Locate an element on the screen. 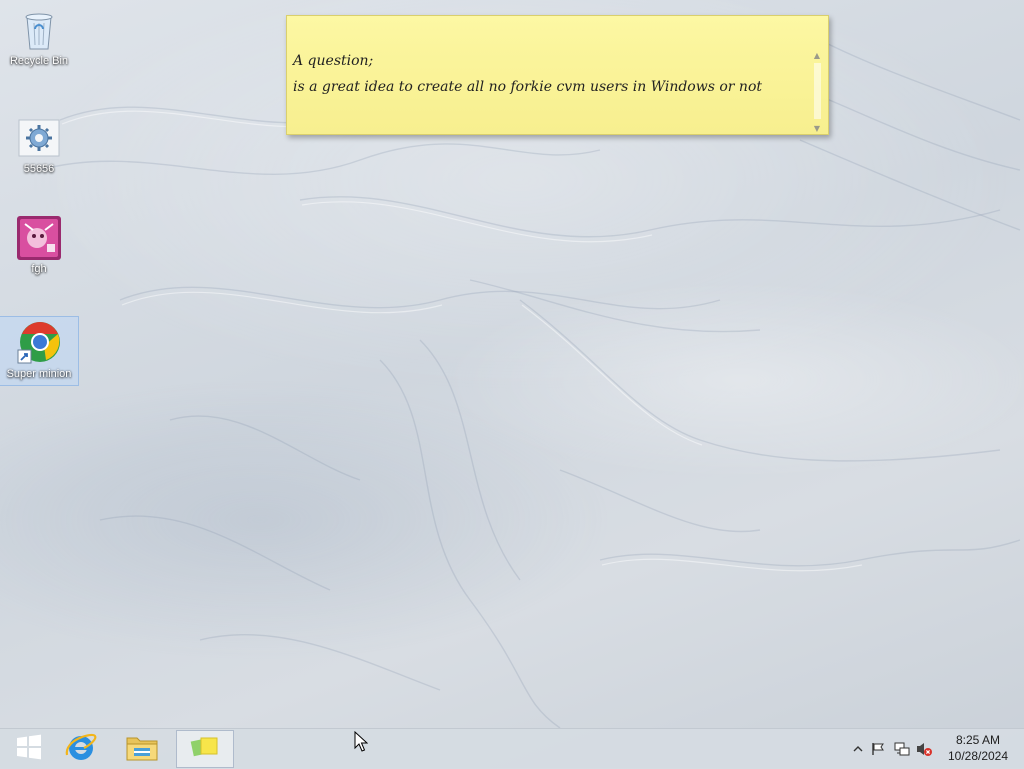 The width and height of the screenshot is (1024, 769). system-tray: 8:25 AM 10/28/2024 is located at coordinates (934, 749).